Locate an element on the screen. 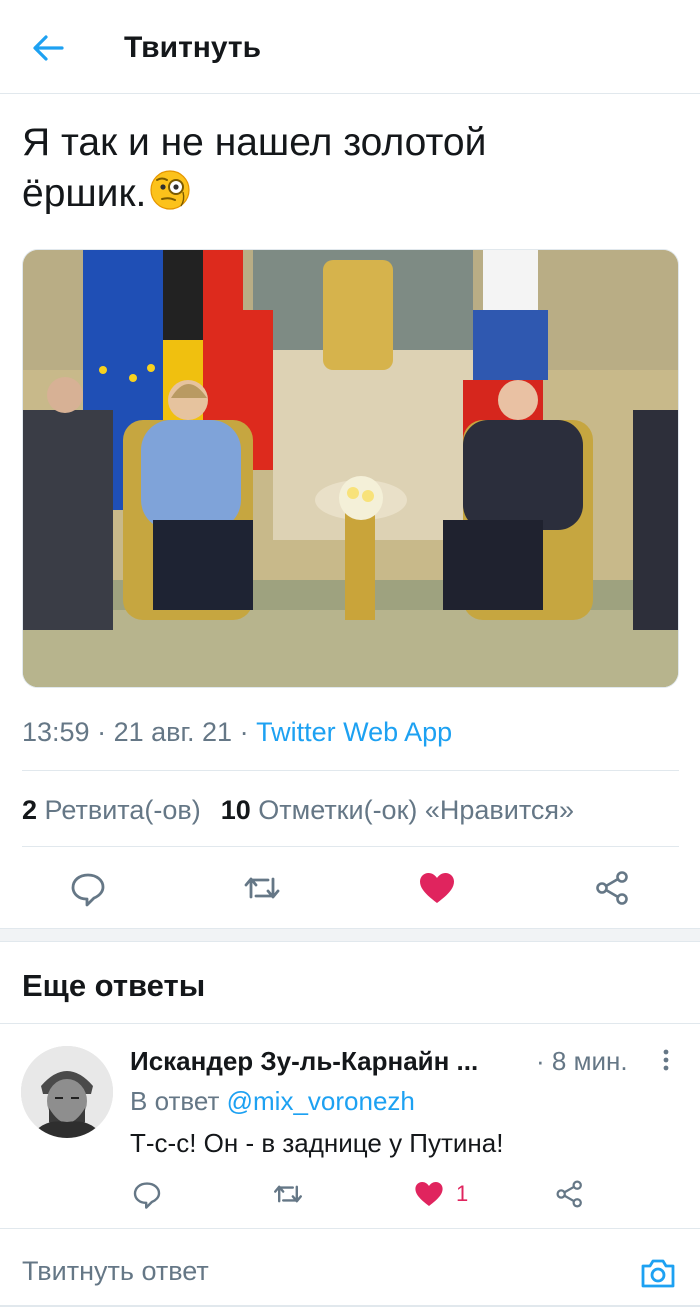 This screenshot has height=1315, width=700. tweet-source-link: Twitter Web App is located at coordinates (354, 732).